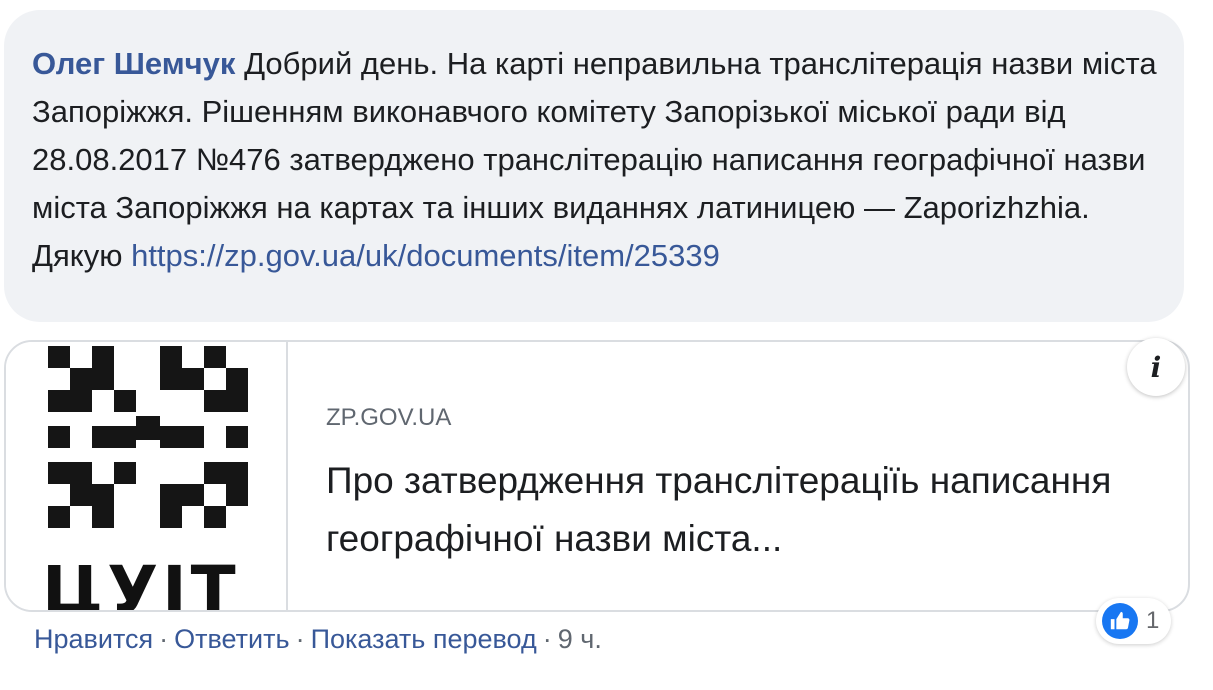 Image resolution: width=1213 pixels, height=690 pixels. What do you see at coordinates (1153, 620) in the screenshot?
I see `reaction-count: 1` at bounding box center [1153, 620].